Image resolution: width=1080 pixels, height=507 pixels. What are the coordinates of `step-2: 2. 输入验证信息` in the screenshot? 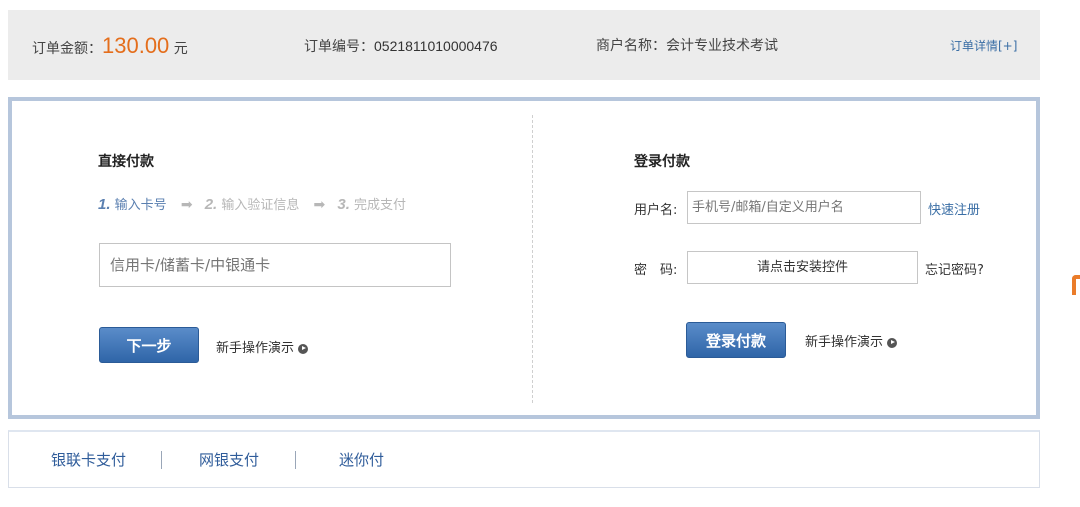 It's located at (252, 204).